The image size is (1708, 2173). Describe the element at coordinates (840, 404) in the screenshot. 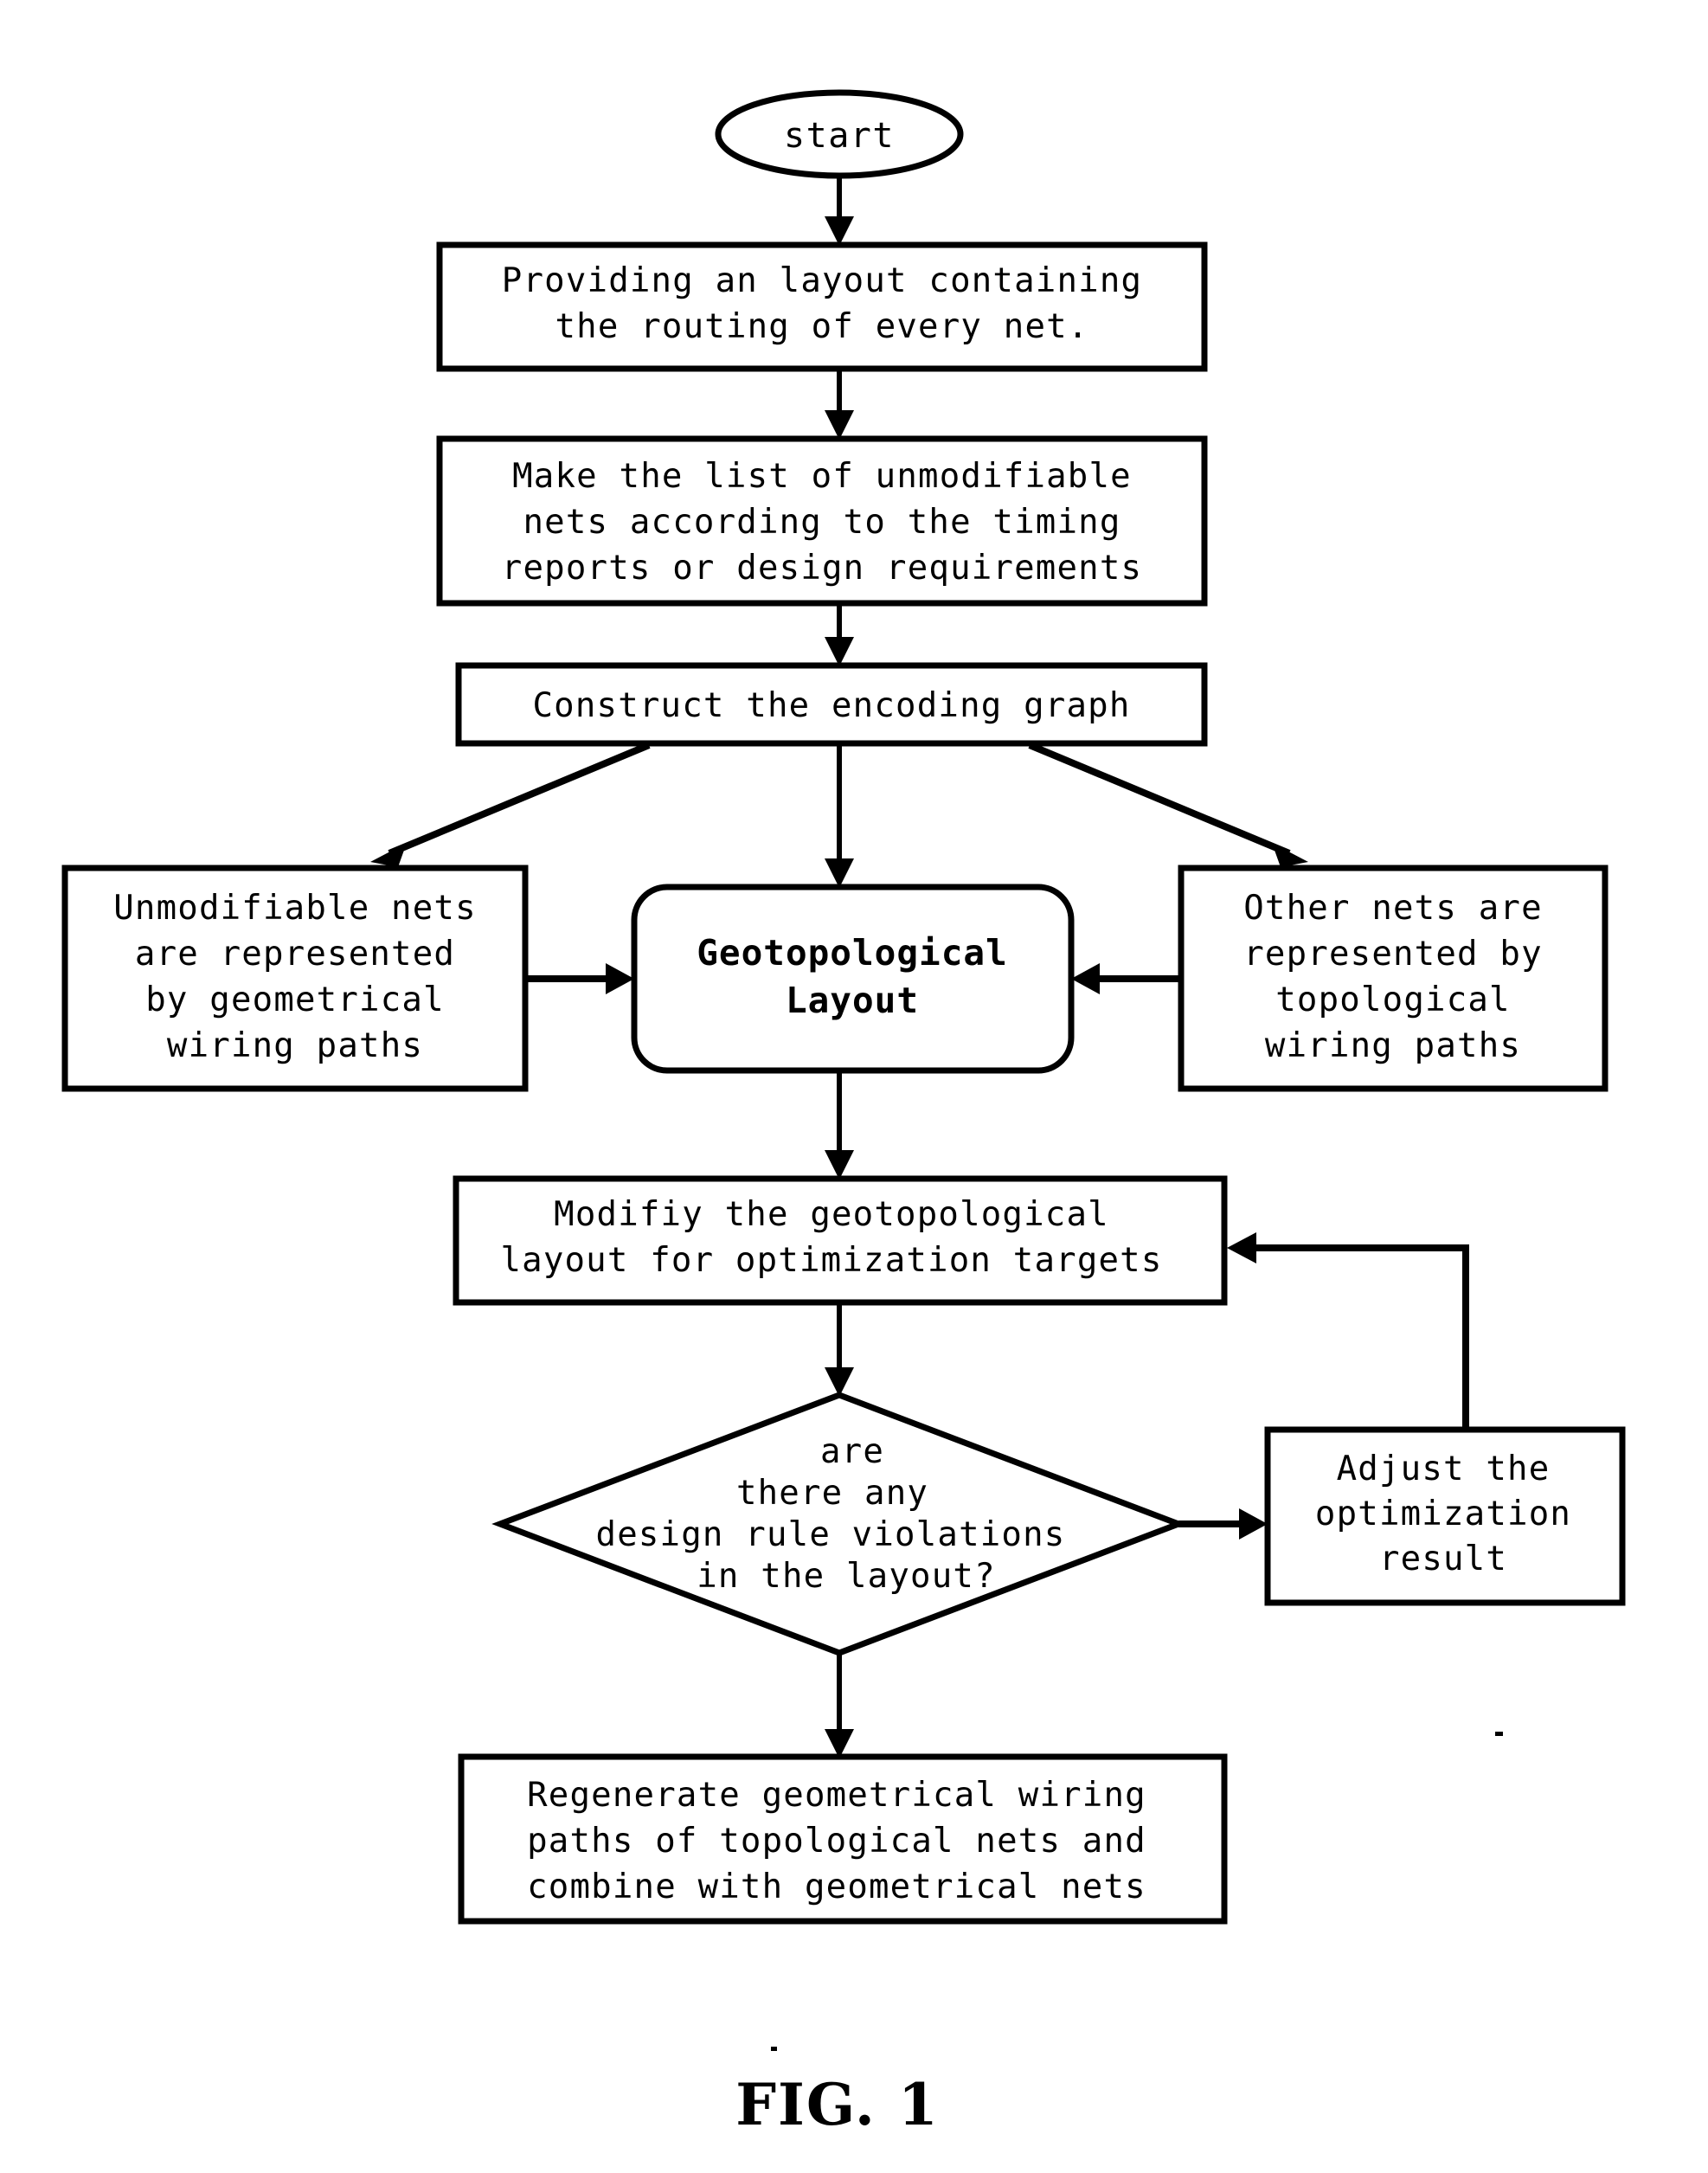

I see `edge-provide-to-make` at that location.